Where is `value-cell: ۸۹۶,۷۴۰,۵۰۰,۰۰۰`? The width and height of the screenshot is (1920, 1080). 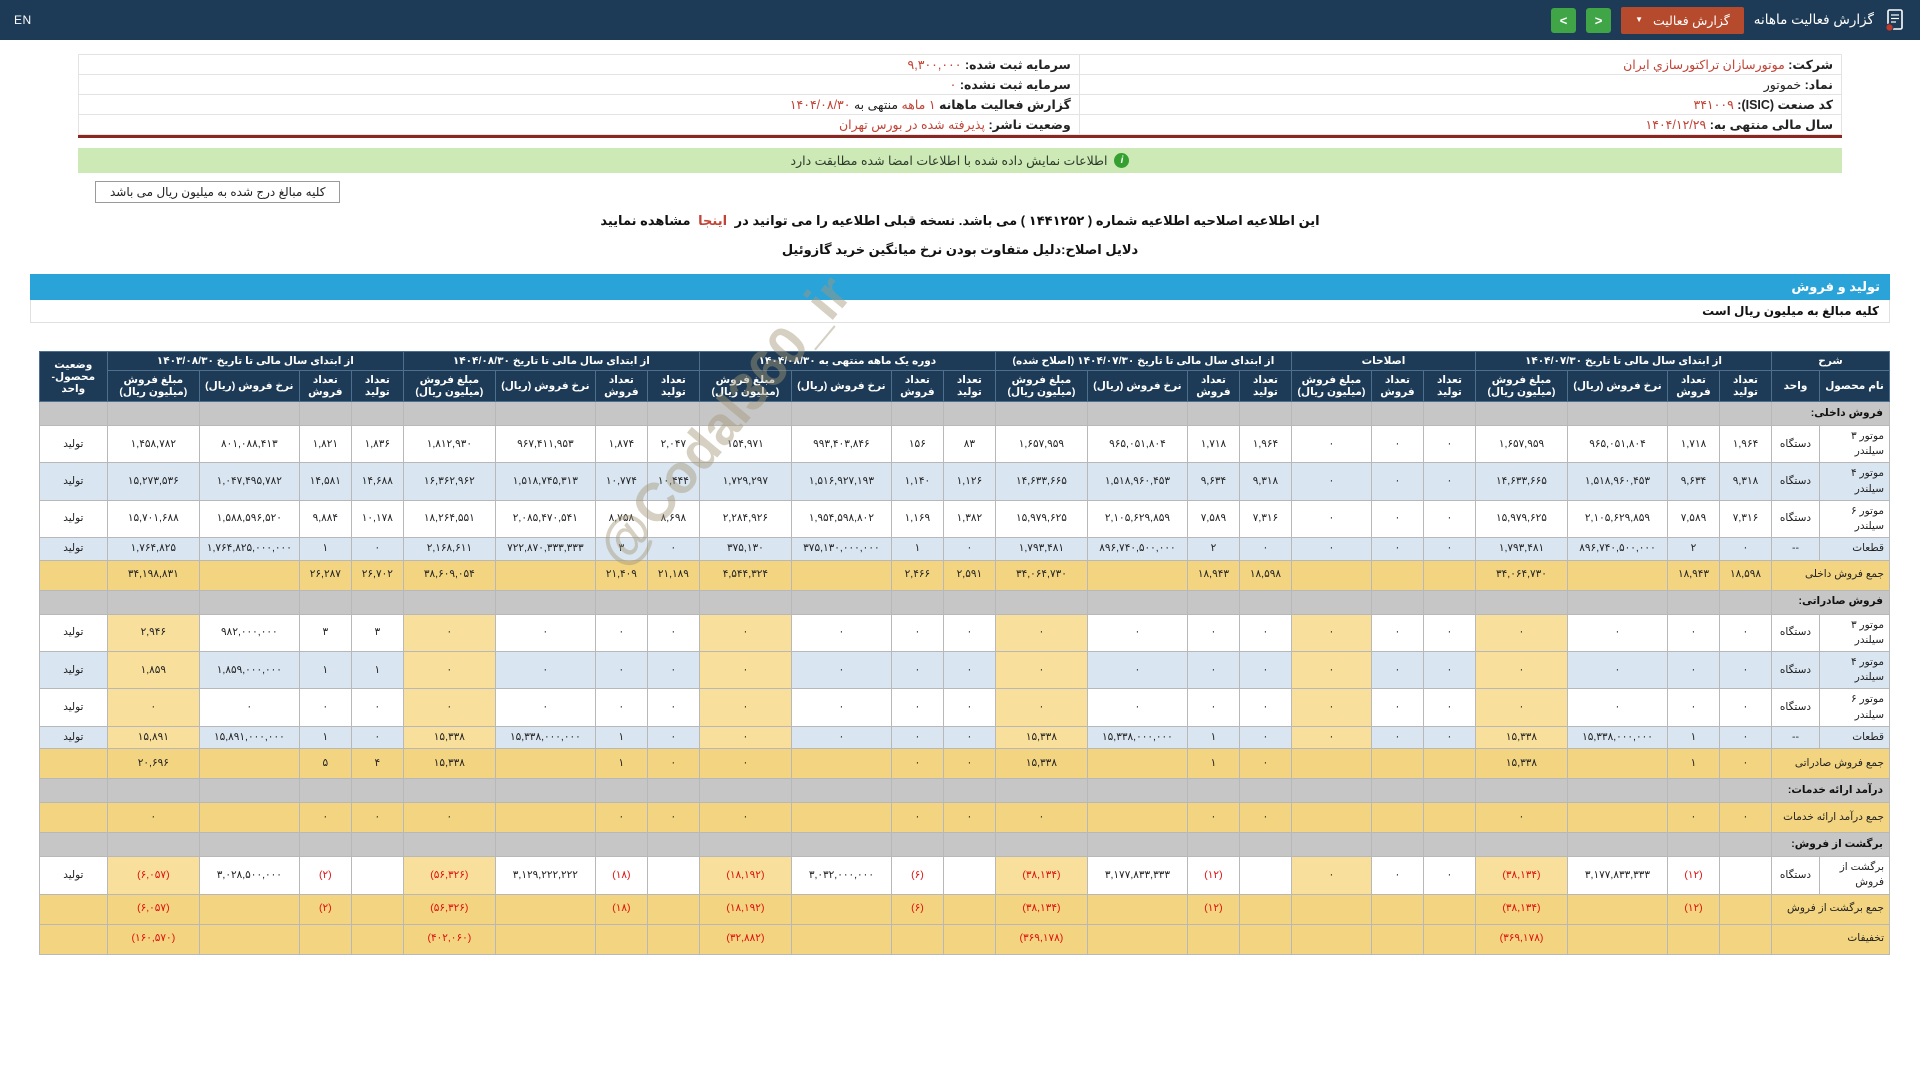 value-cell: ۸۹۶,۷۴۰,۵۰۰,۰۰۰ is located at coordinates (1617, 549).